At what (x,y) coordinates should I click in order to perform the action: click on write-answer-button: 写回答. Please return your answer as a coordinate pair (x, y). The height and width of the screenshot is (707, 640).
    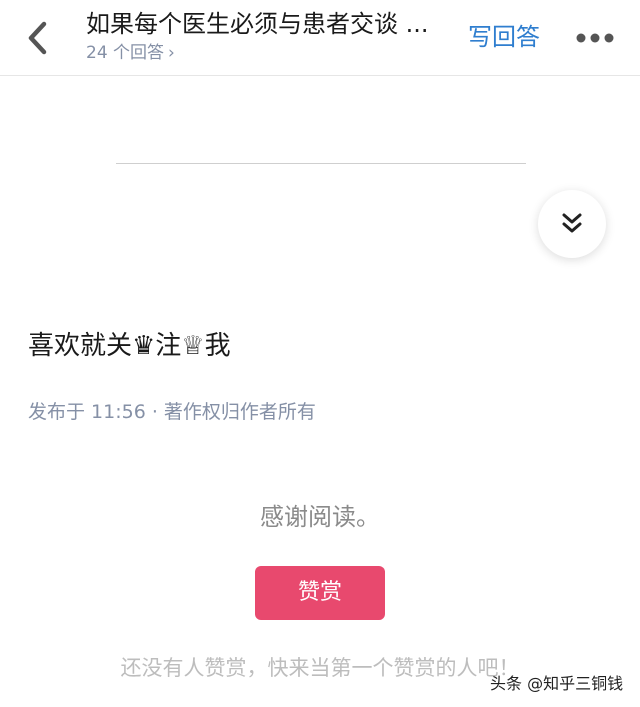
    Looking at the image, I should click on (504, 37).